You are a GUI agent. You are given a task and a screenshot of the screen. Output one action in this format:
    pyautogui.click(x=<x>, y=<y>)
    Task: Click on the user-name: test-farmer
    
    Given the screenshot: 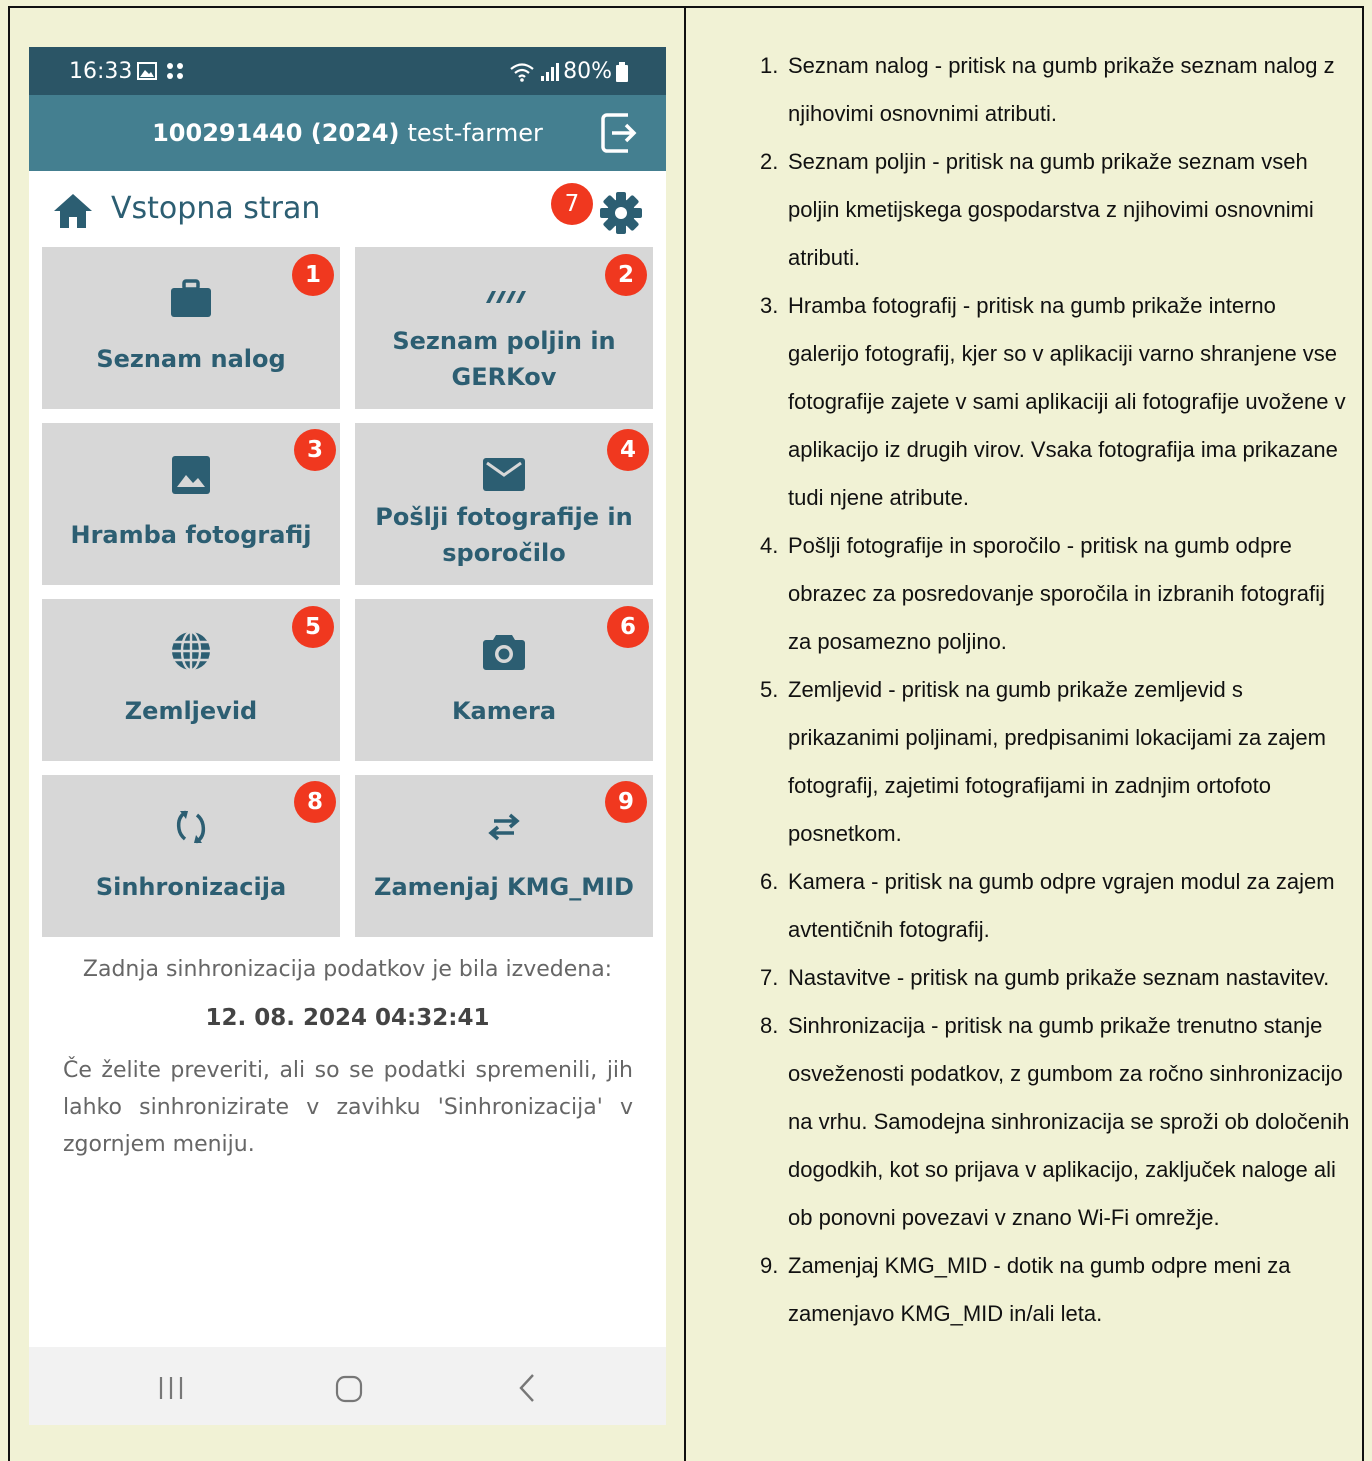 What is the action you would take?
    pyautogui.click(x=475, y=133)
    